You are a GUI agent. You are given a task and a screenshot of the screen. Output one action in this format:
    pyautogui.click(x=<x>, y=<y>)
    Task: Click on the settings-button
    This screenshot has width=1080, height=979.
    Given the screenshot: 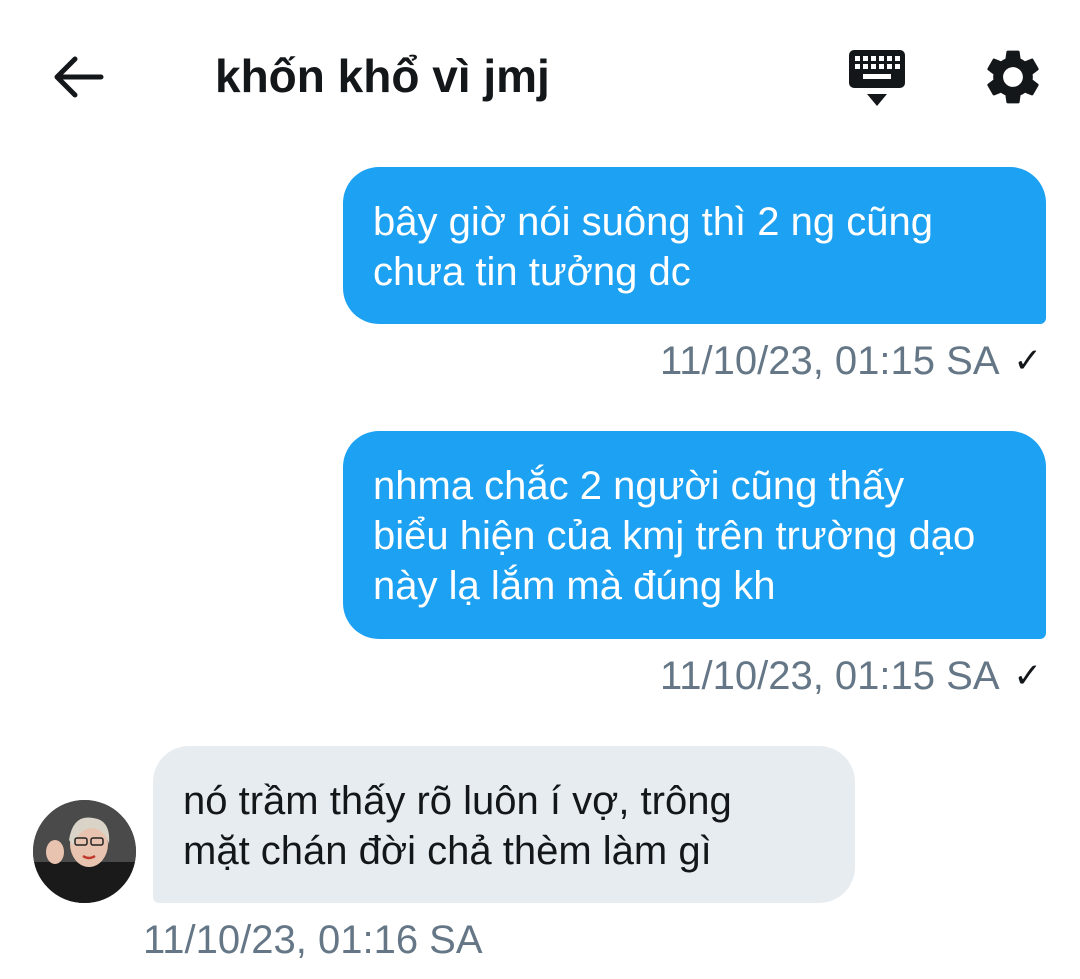 What is the action you would take?
    pyautogui.click(x=1013, y=77)
    